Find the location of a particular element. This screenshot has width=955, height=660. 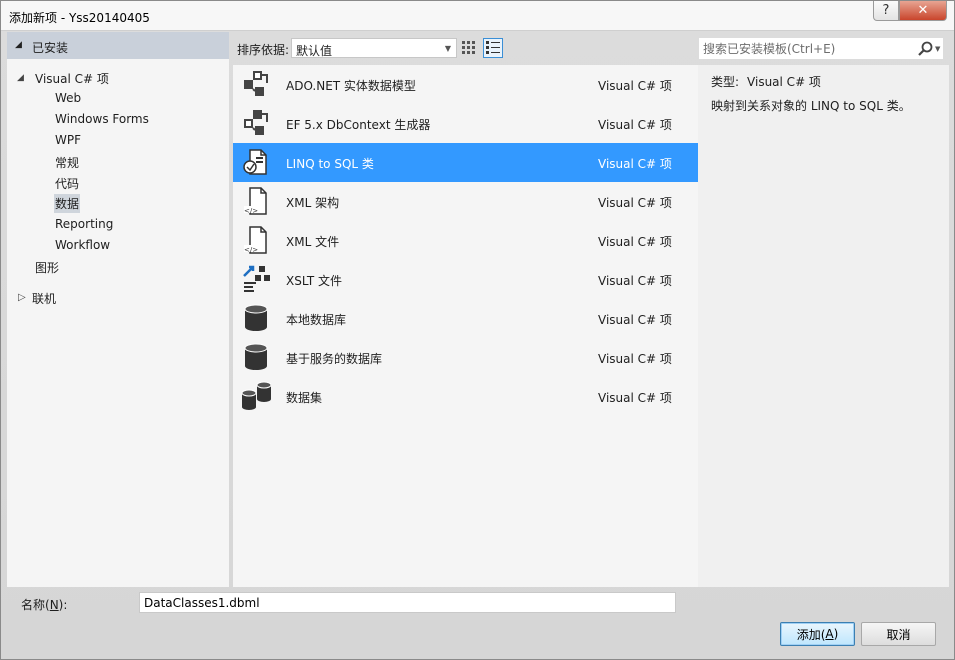

sort-dropdown: 默认值 ▼ is located at coordinates (374, 48).